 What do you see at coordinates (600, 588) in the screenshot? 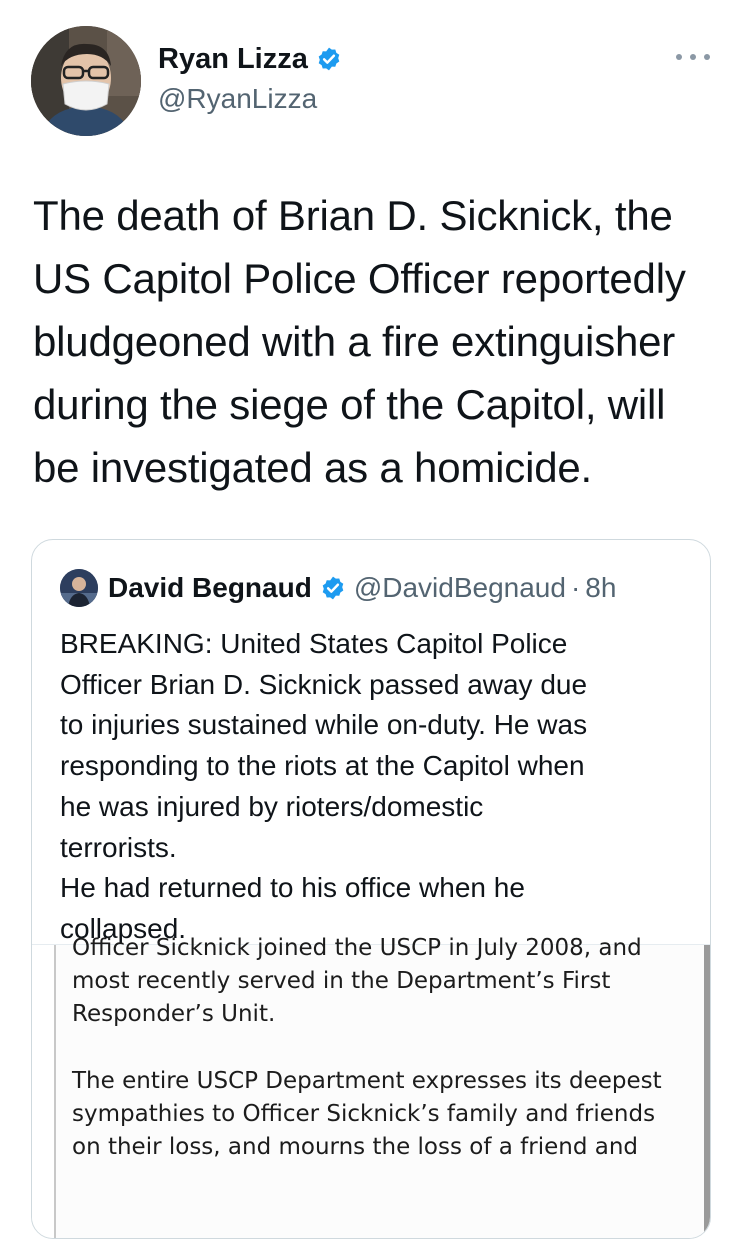
I see `quoted-timestamp: 8h` at bounding box center [600, 588].